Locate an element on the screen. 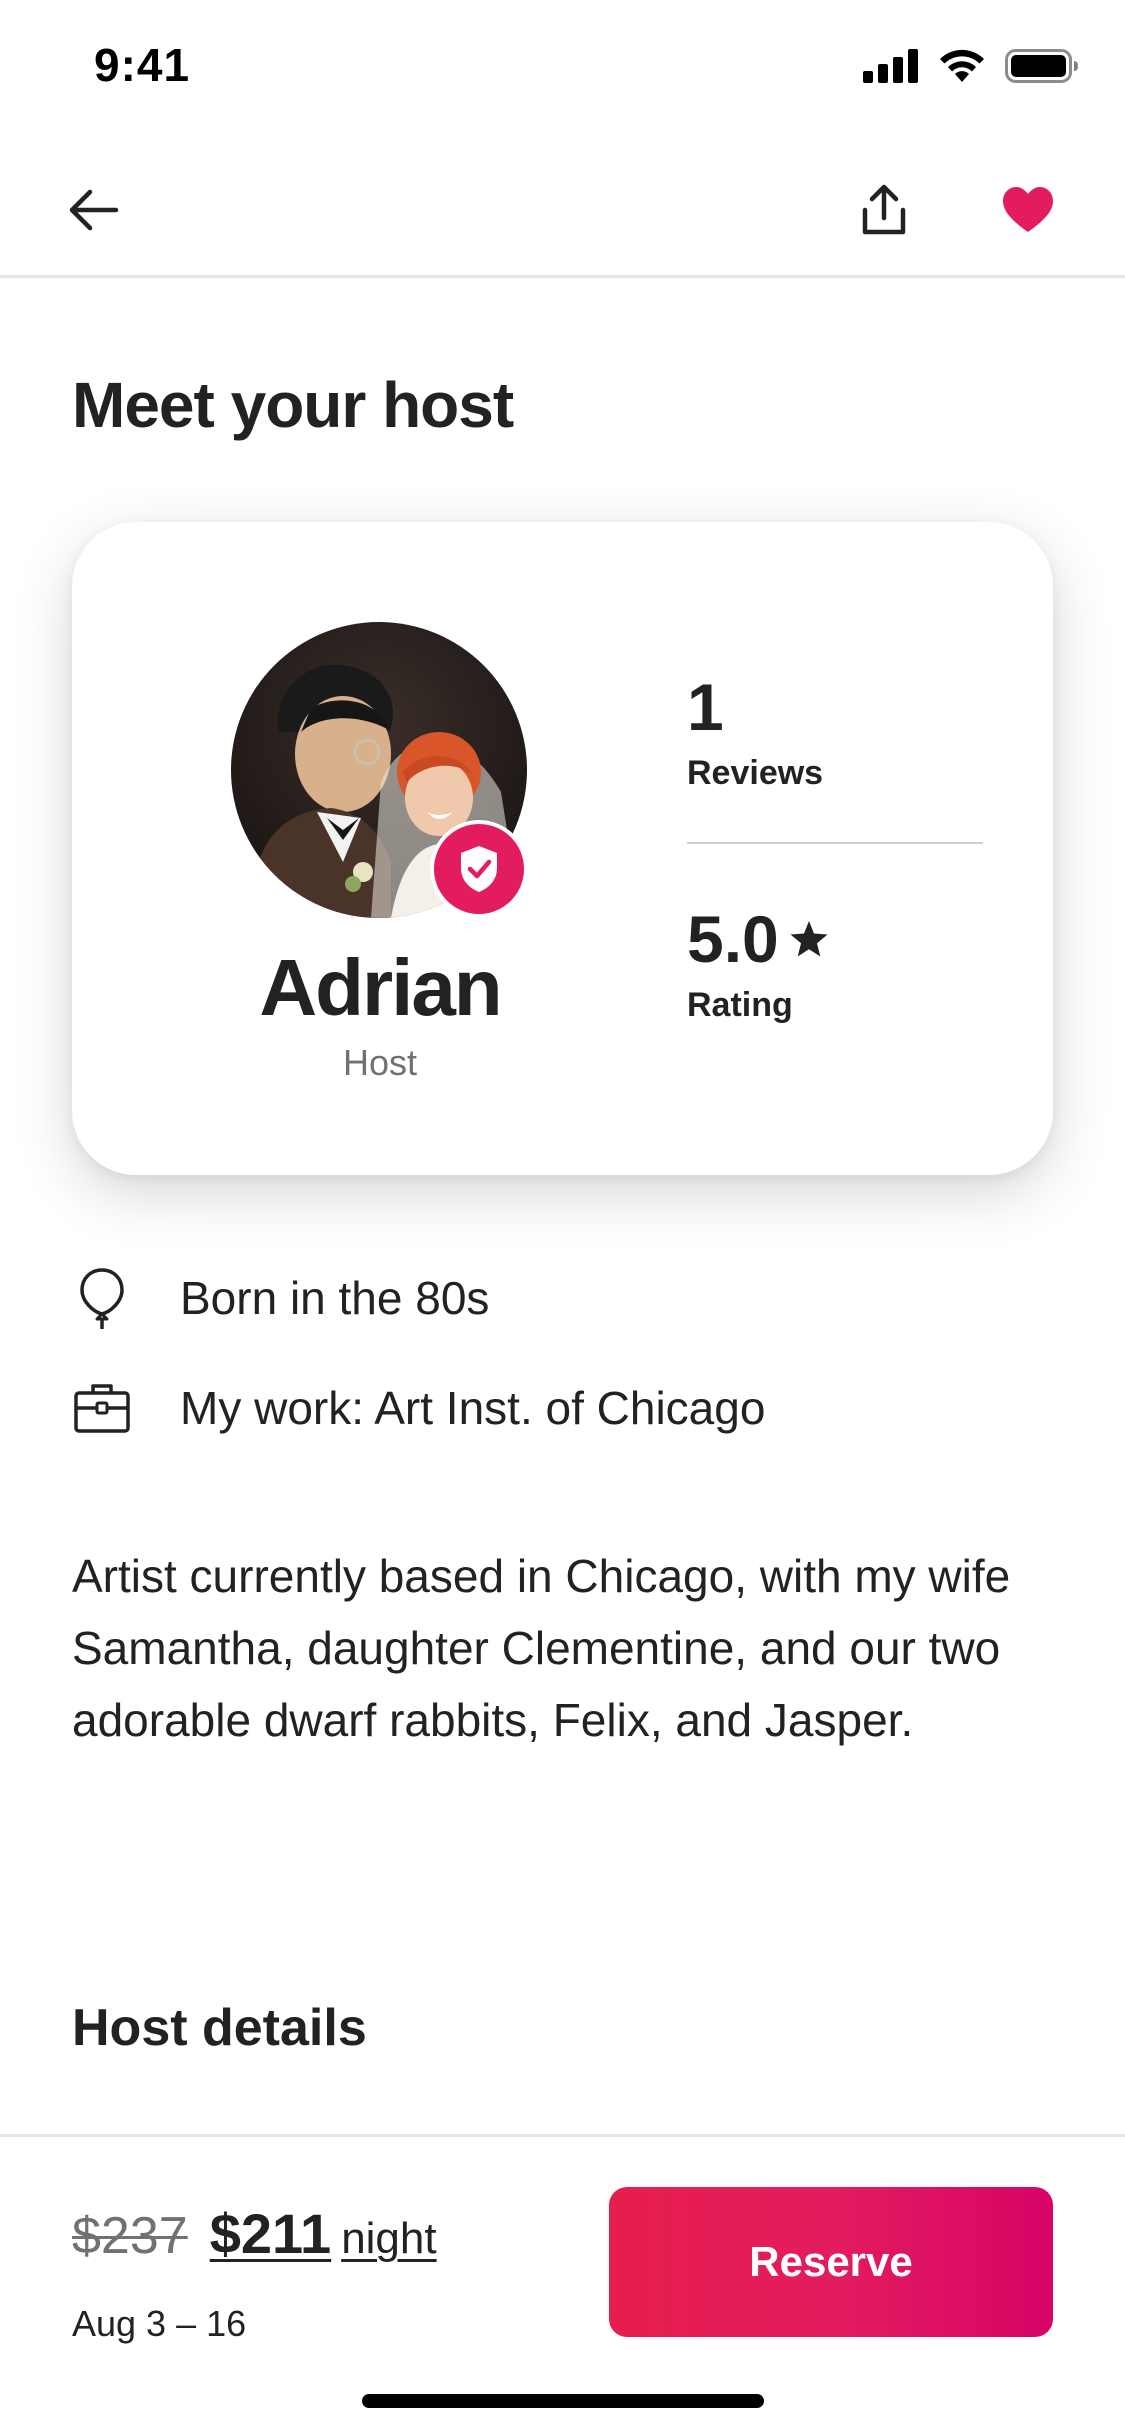 The width and height of the screenshot is (1125, 2436). fact-text: My work: Art Inst. of Chicago is located at coordinates (473, 1408).